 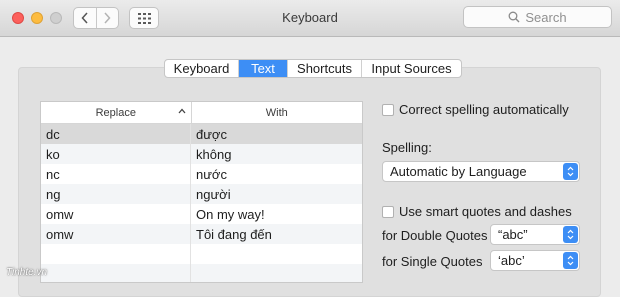 I want to click on table-row: ko không, so click(x=201, y=154).